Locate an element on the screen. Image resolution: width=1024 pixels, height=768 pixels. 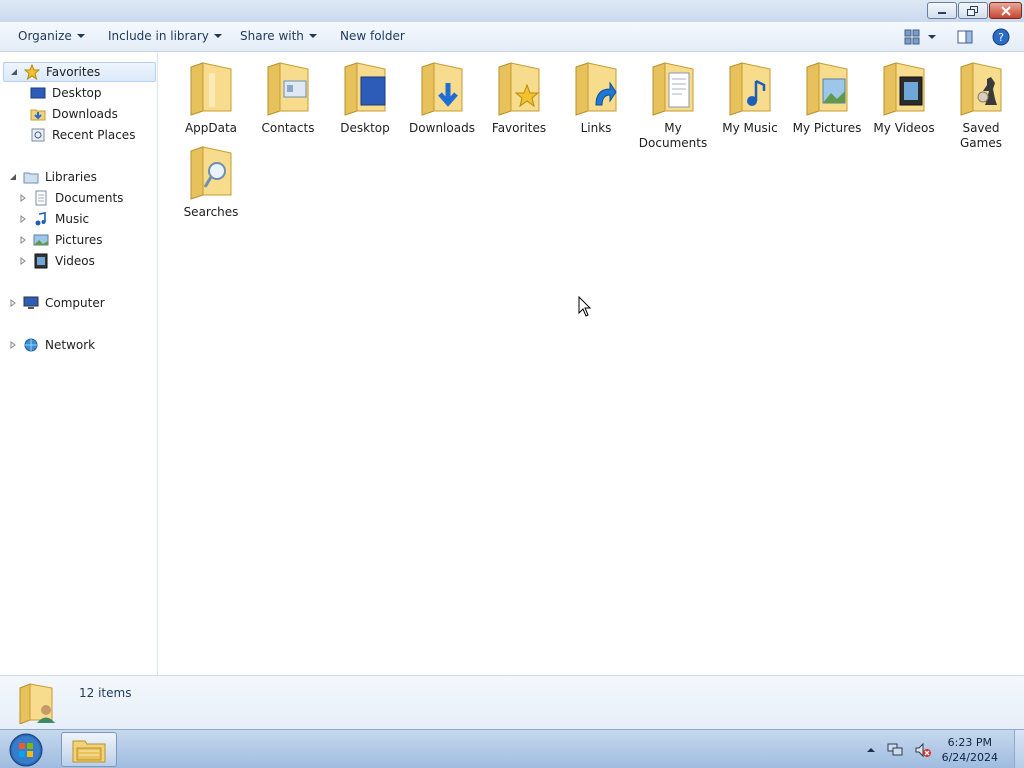
folder-item-my-documents: My Documents is located at coordinates (673, 106).